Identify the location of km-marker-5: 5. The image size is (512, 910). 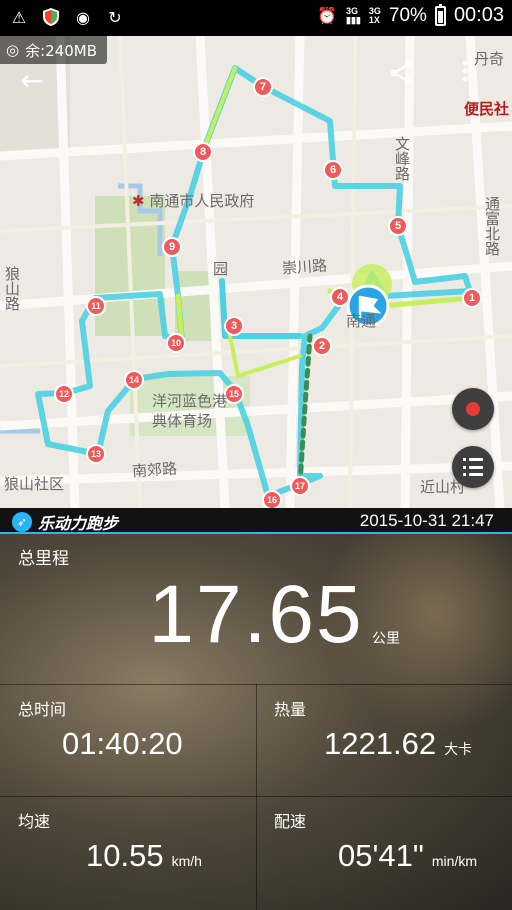
(398, 226).